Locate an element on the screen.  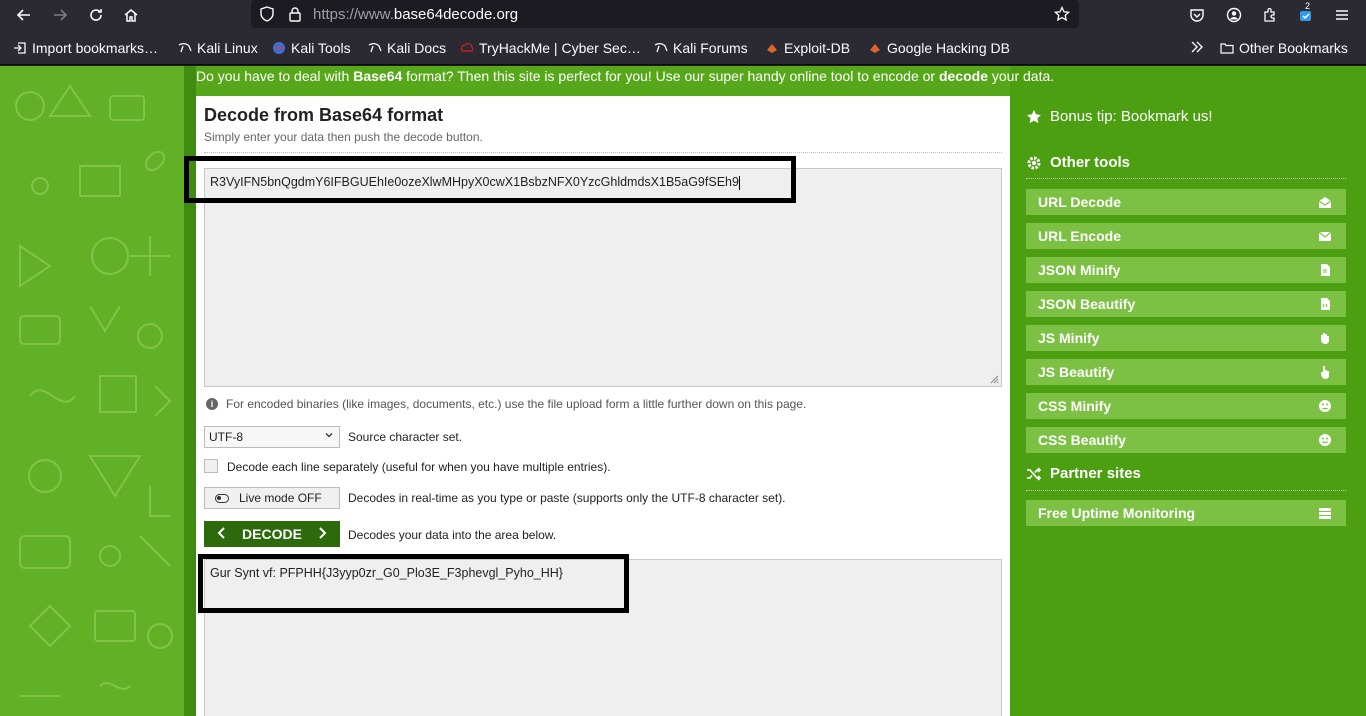
reload-button is located at coordinates (96, 15).